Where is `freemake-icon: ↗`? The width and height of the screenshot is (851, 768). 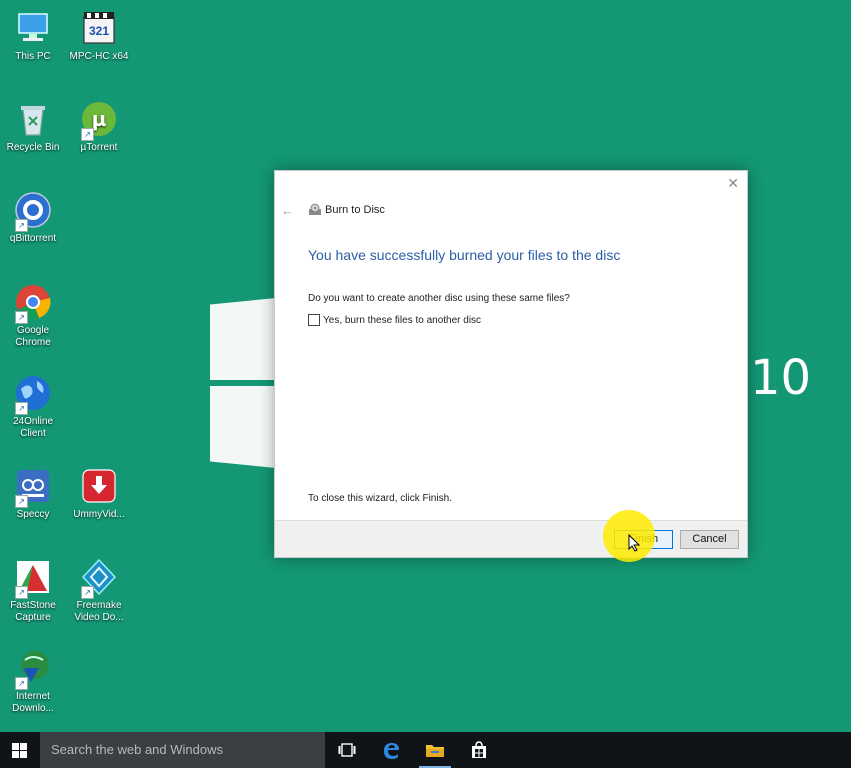 freemake-icon: ↗ is located at coordinates (99, 578).